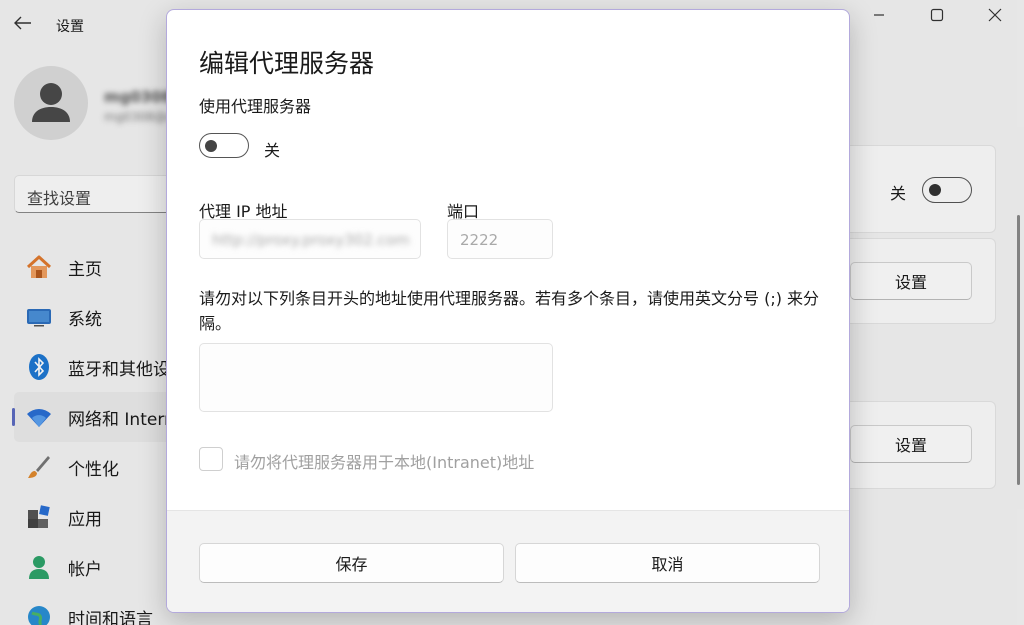  I want to click on local-bypass-label: 请勿将代理服务器用于本地(Intranet)地址, so click(384, 462).